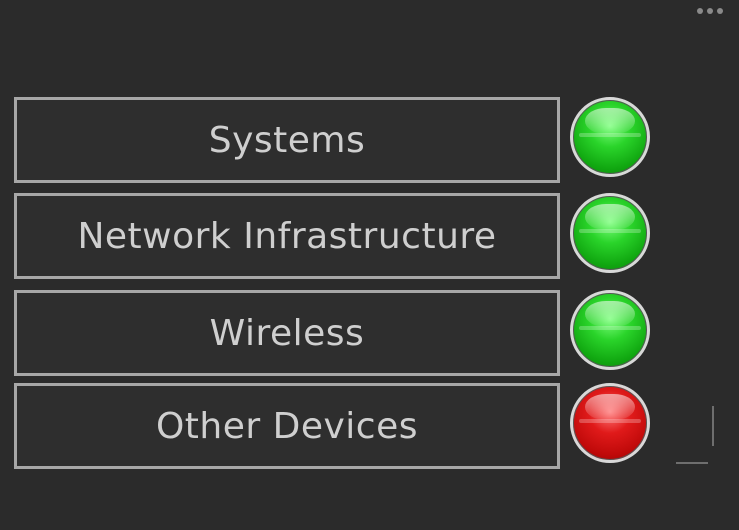 This screenshot has height=530, width=739. What do you see at coordinates (287, 426) in the screenshot?
I see `status-label-button: Other Devices` at bounding box center [287, 426].